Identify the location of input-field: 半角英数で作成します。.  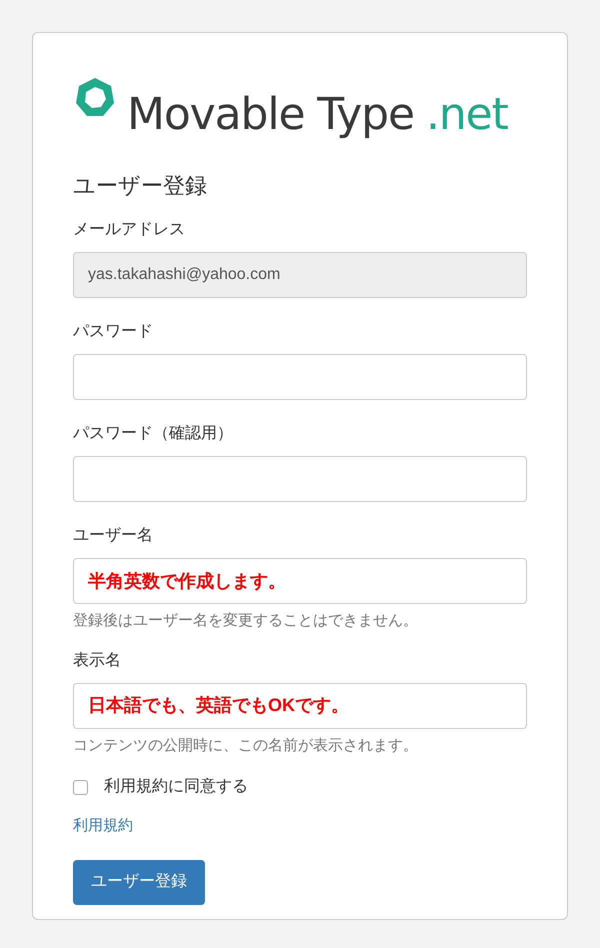
(300, 581).